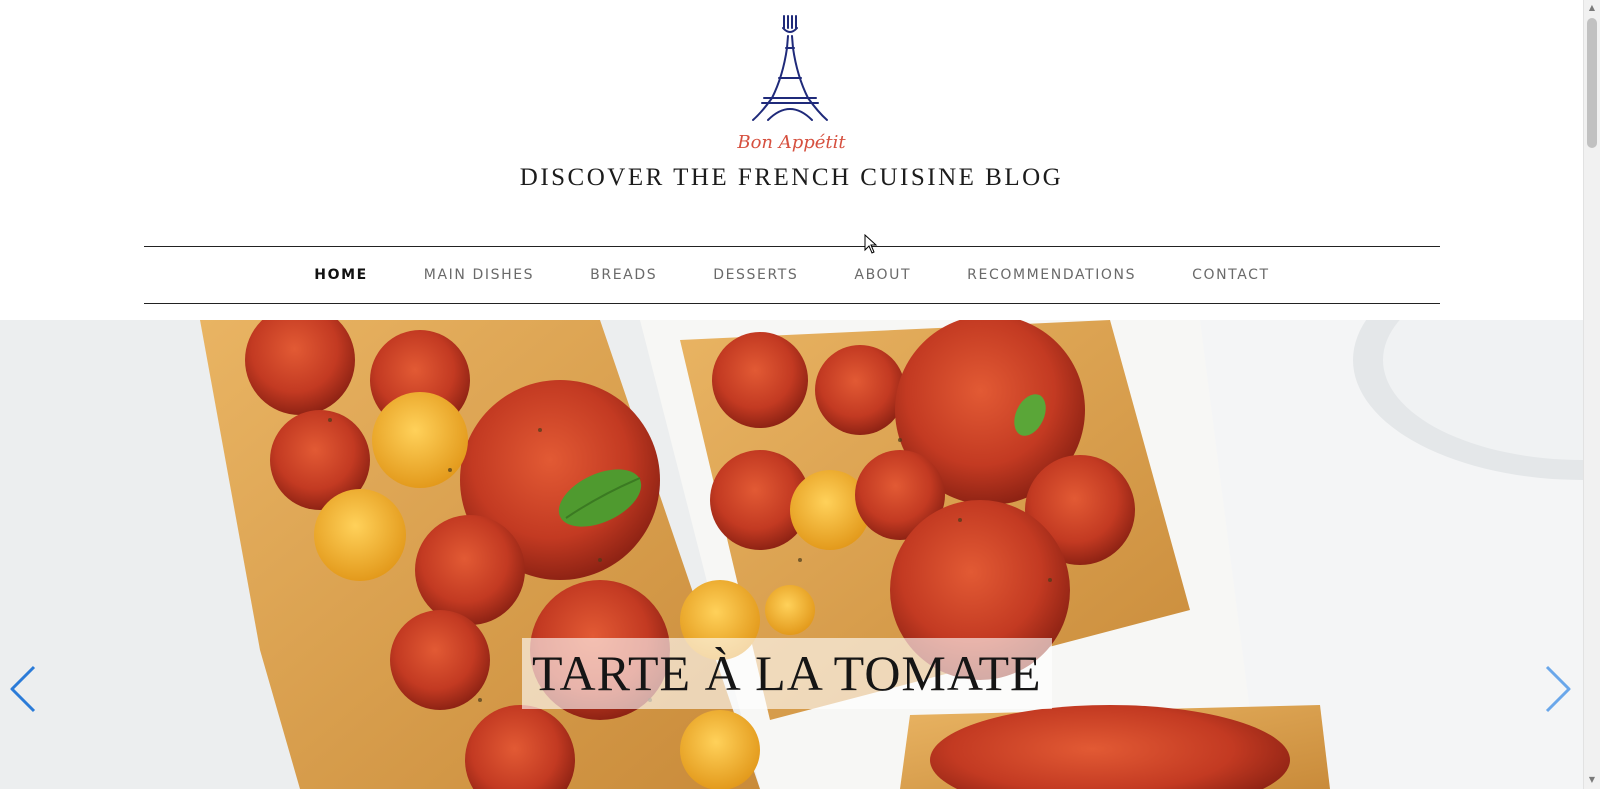 Image resolution: width=1600 pixels, height=789 pixels. Describe the element at coordinates (1592, 83) in the screenshot. I see `scroll-thumb` at that location.